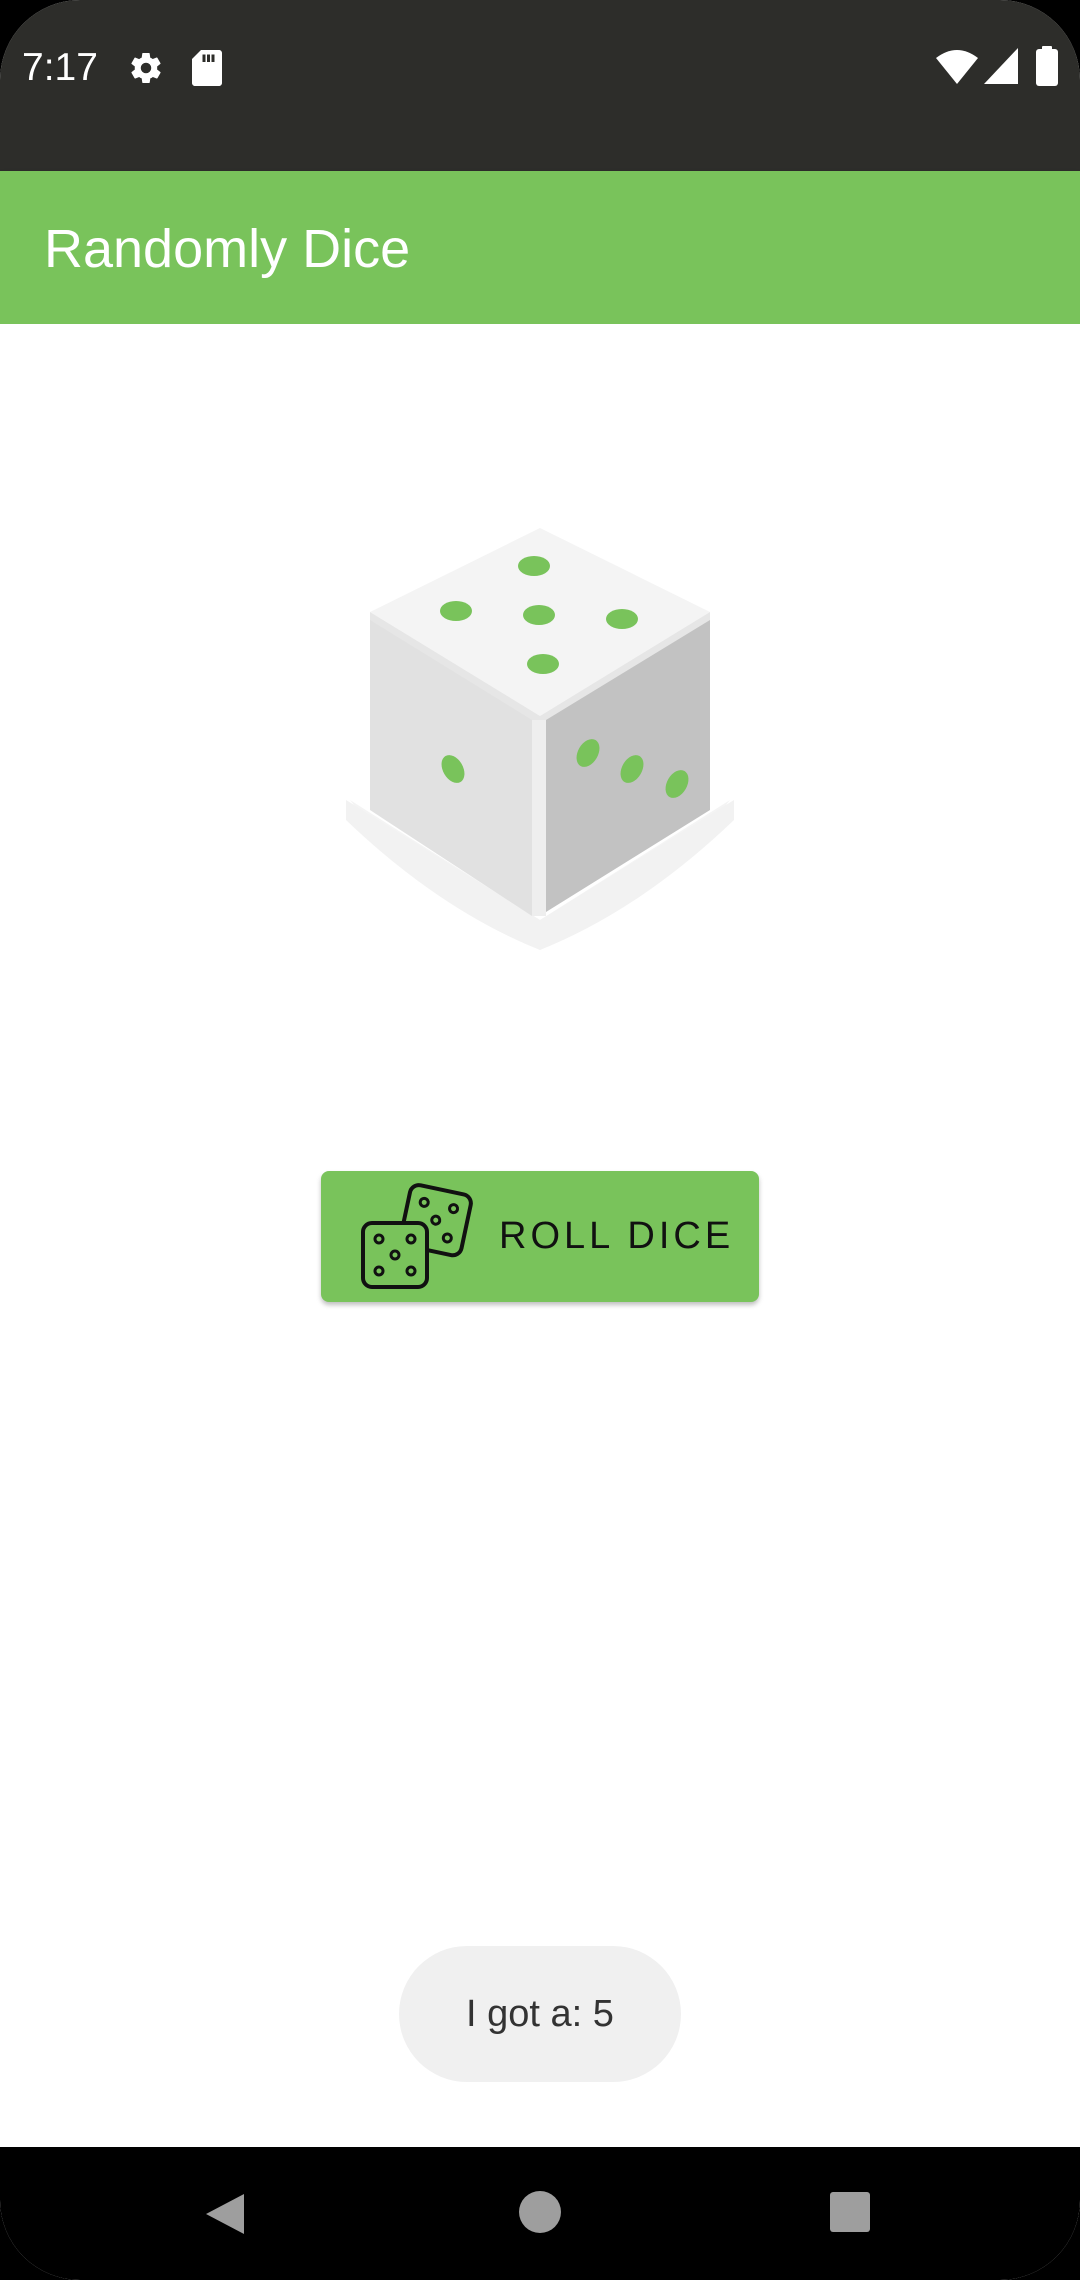  I want to click on app-title: Randomly Dice, so click(227, 249).